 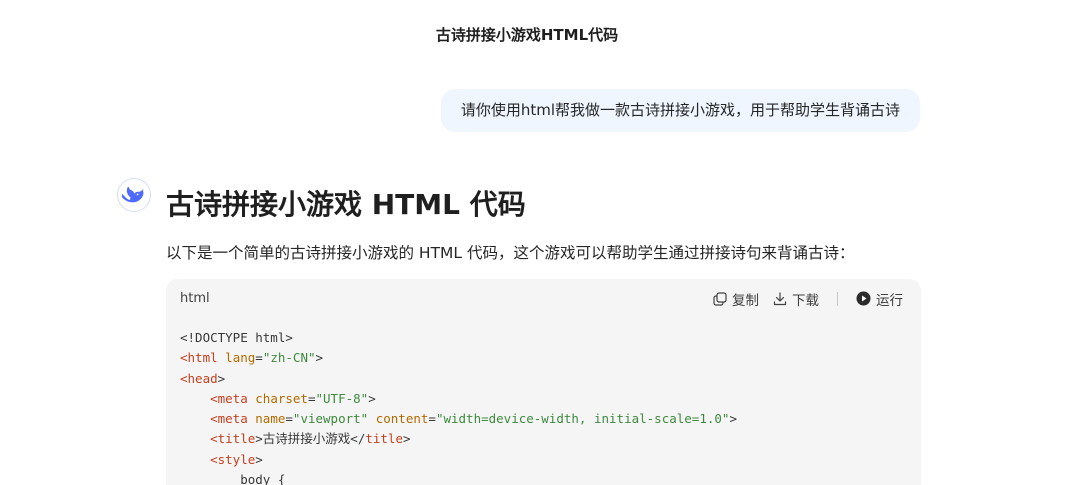 I want to click on code-block-header: html 复制 下载 运行, so click(x=543, y=298).